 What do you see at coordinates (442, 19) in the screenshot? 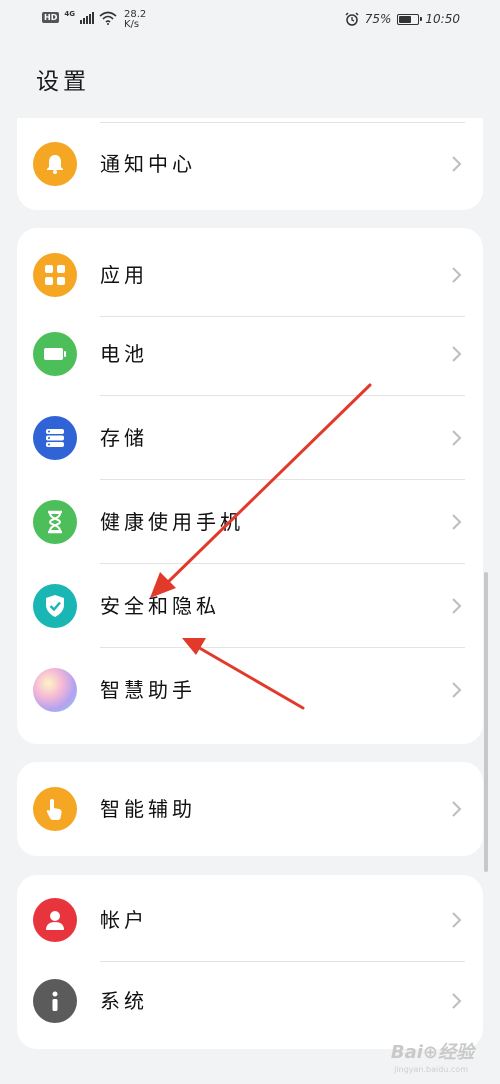
I see `clock: 10:50` at bounding box center [442, 19].